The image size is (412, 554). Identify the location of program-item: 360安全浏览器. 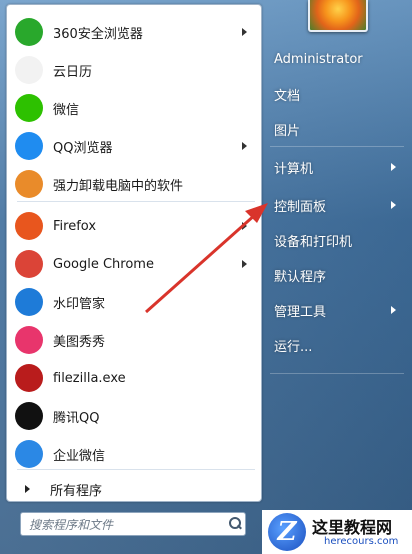
(134, 32).